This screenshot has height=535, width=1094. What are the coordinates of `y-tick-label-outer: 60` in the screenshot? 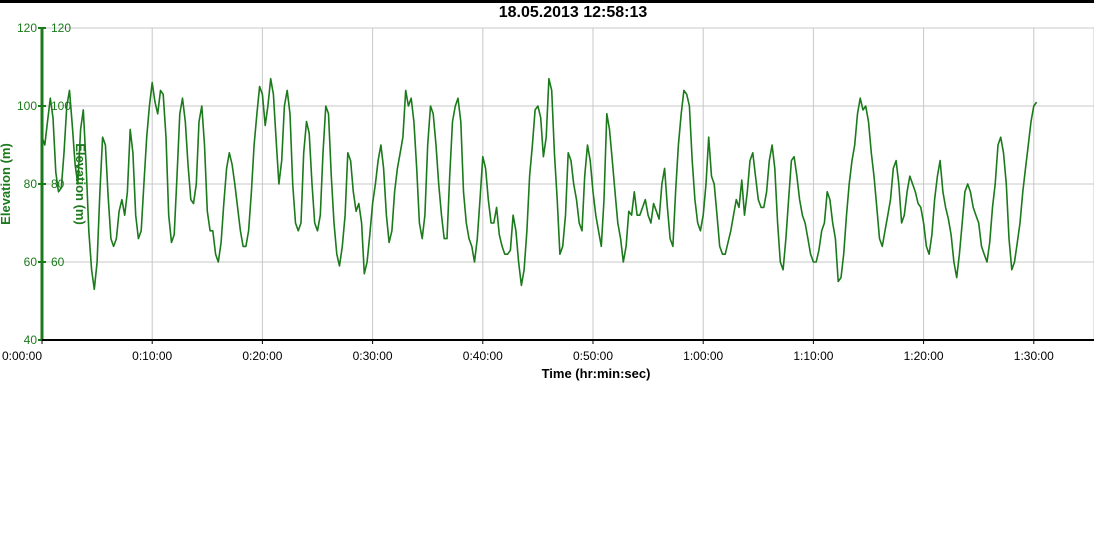 It's located at (31, 262).